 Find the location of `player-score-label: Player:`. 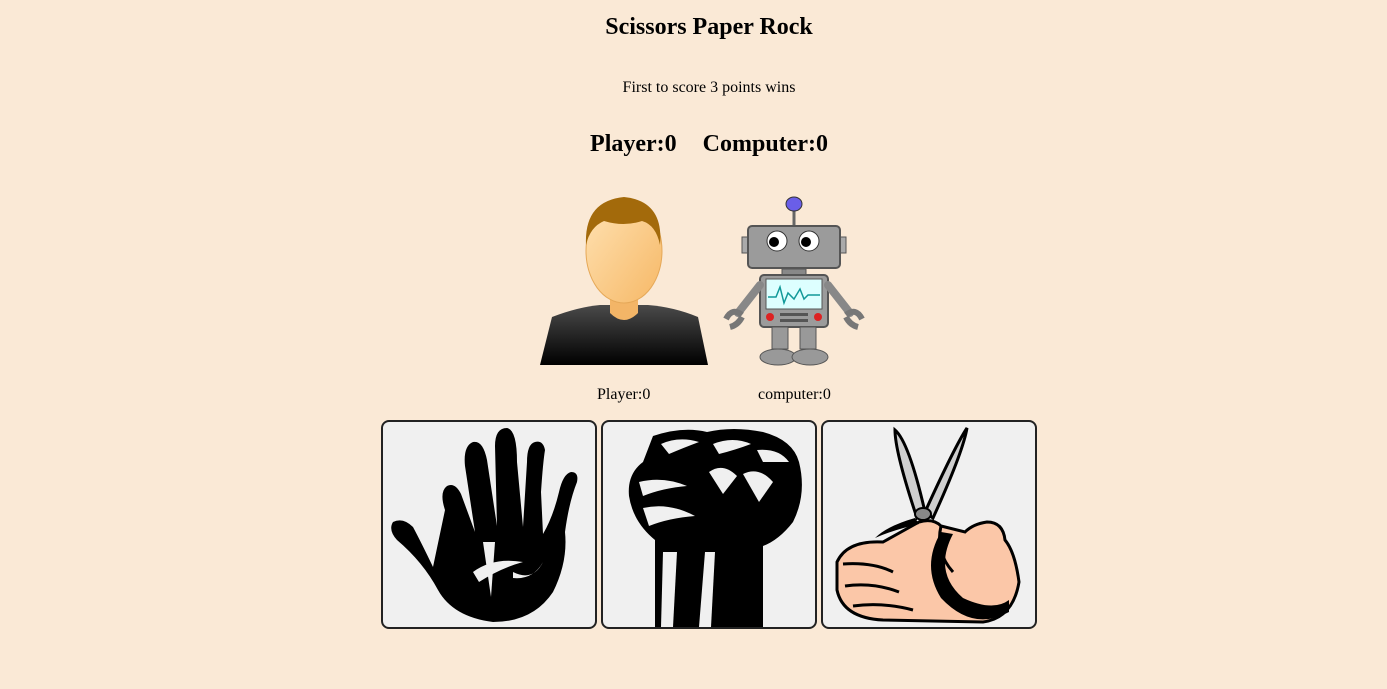

player-score-label: Player: is located at coordinates (627, 144).